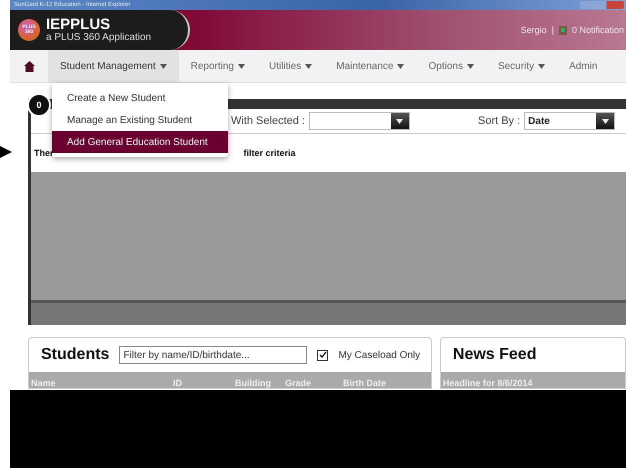  I want to click on caseload-checkbox, so click(322, 355).